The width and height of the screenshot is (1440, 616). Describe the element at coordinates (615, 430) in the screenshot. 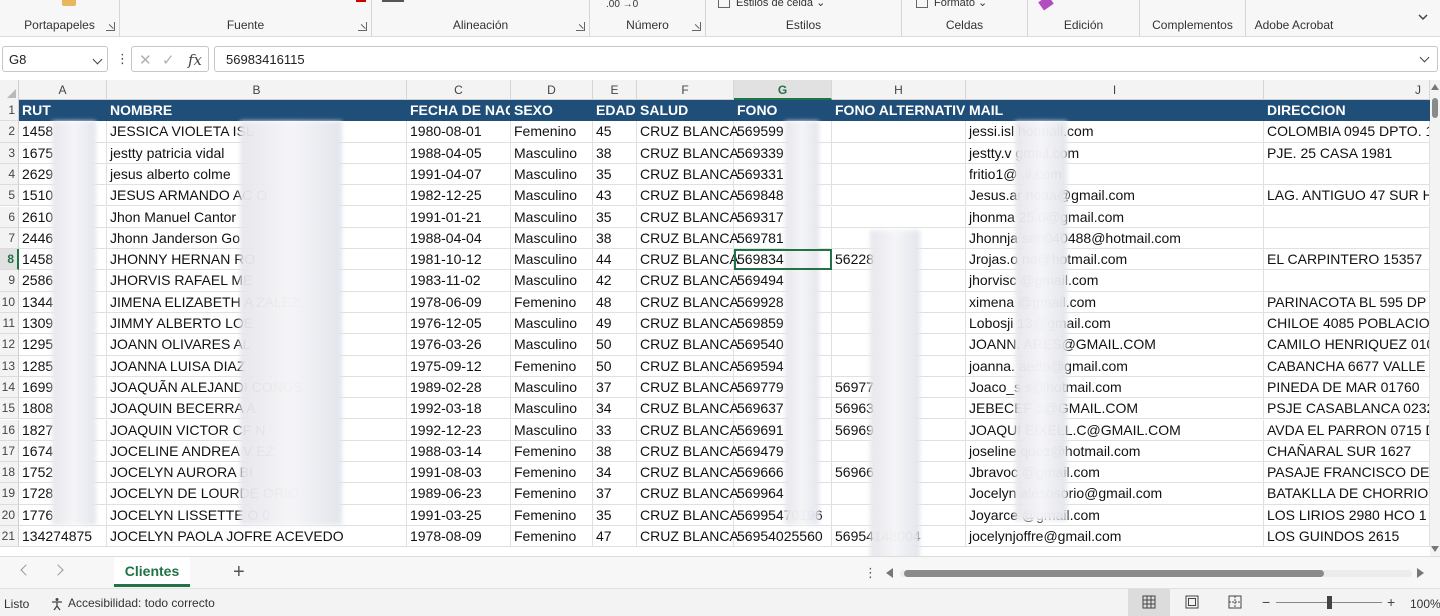

I see `cell: 33` at that location.